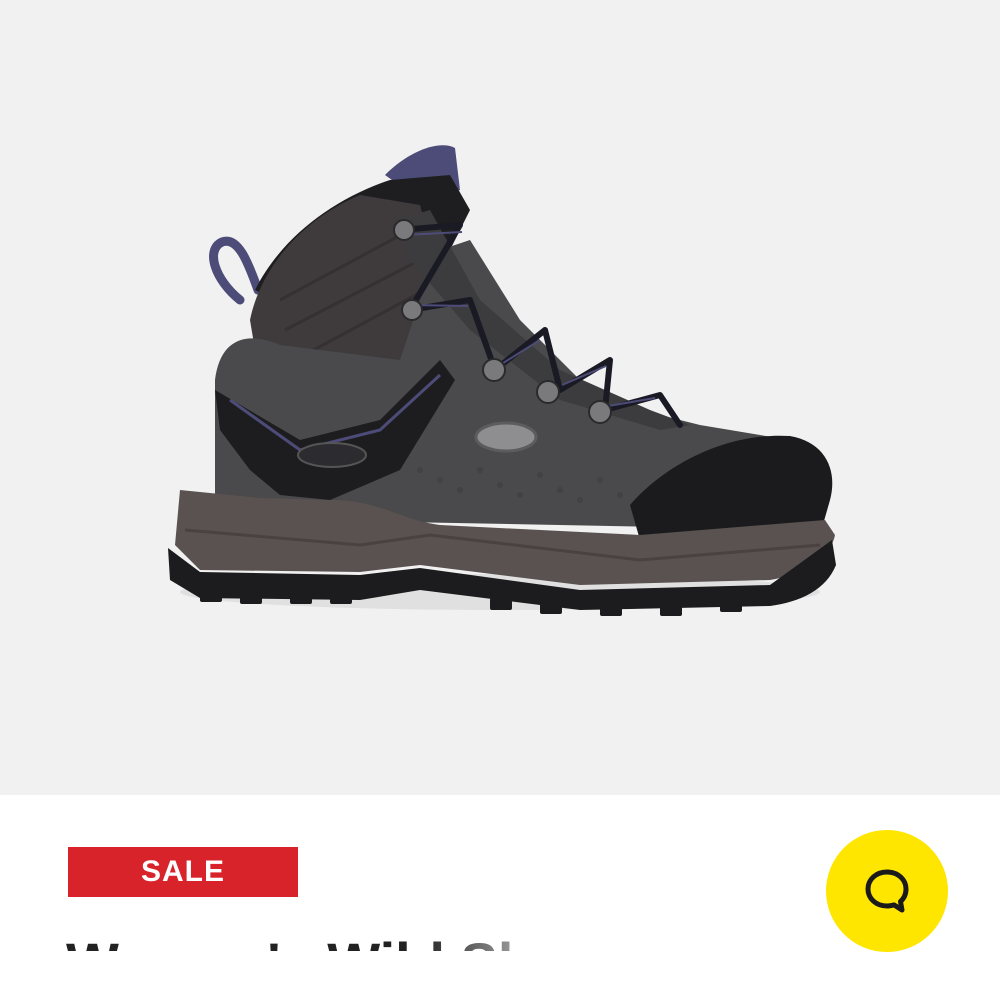 This screenshot has height=1000, width=1000. I want to click on chat-bubble-icon, so click(887, 891).